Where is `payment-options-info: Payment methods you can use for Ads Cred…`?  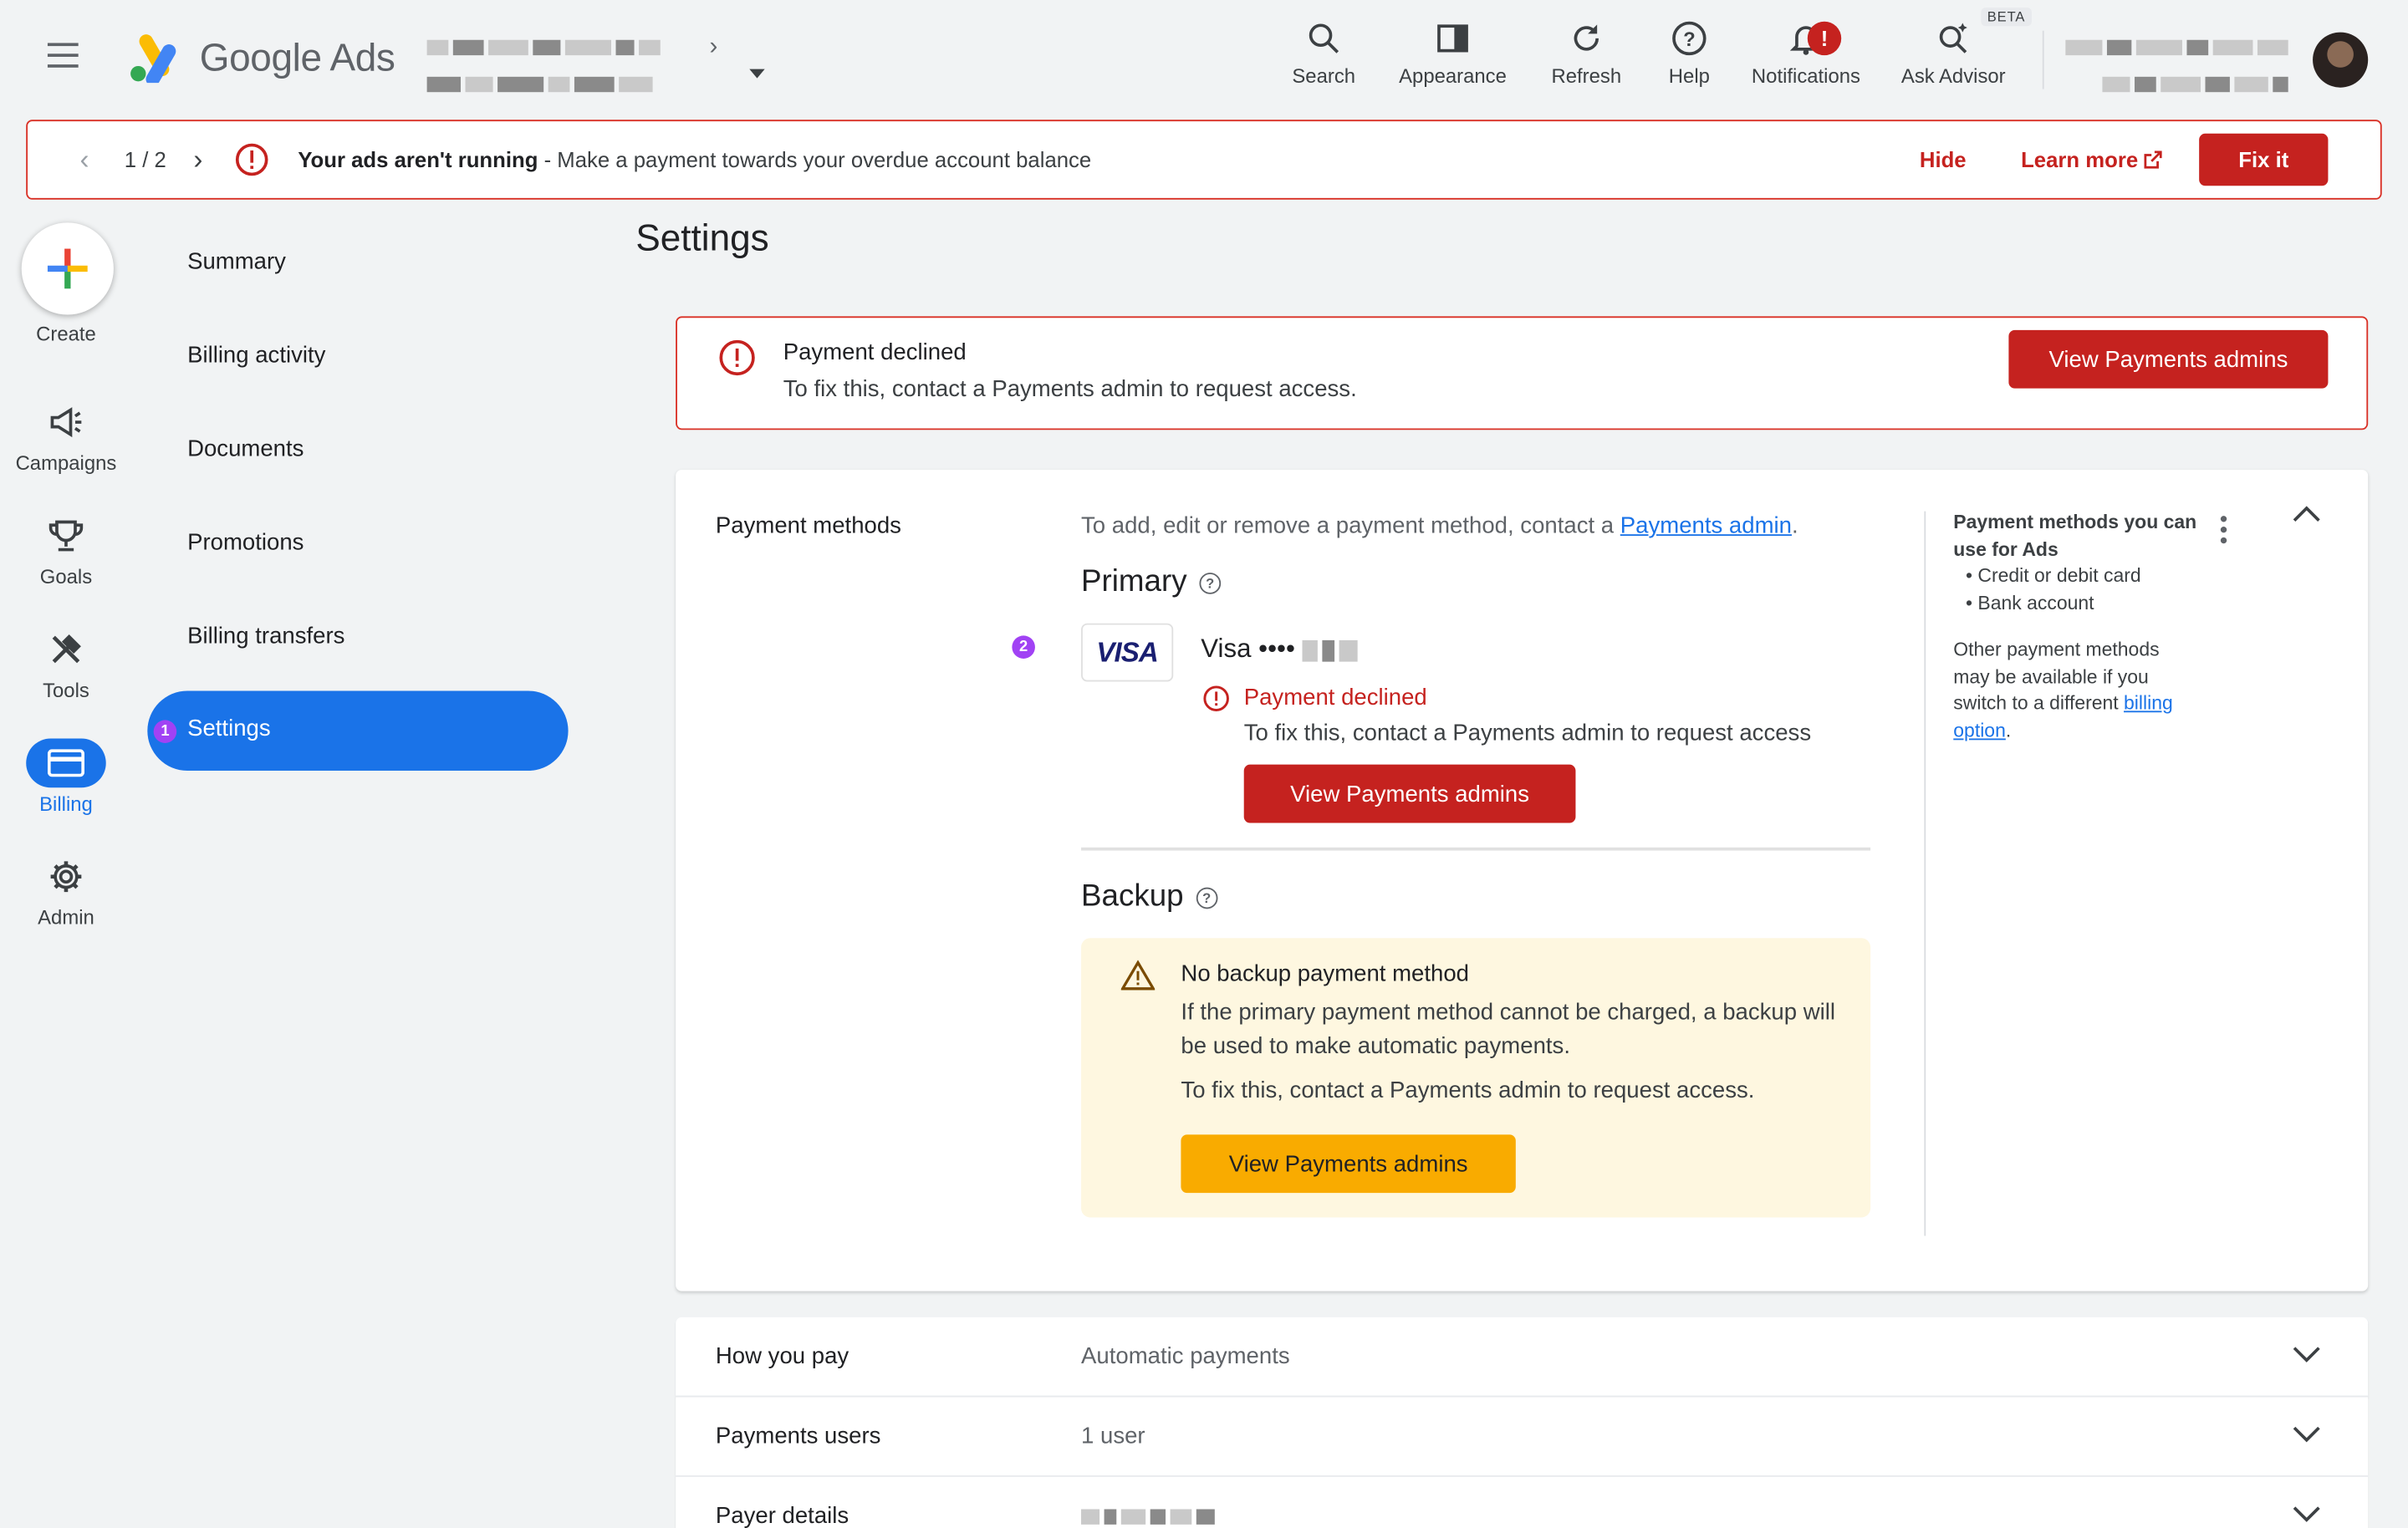 payment-options-info: Payment methods you can use for Ads Cred… is located at coordinates (2076, 627).